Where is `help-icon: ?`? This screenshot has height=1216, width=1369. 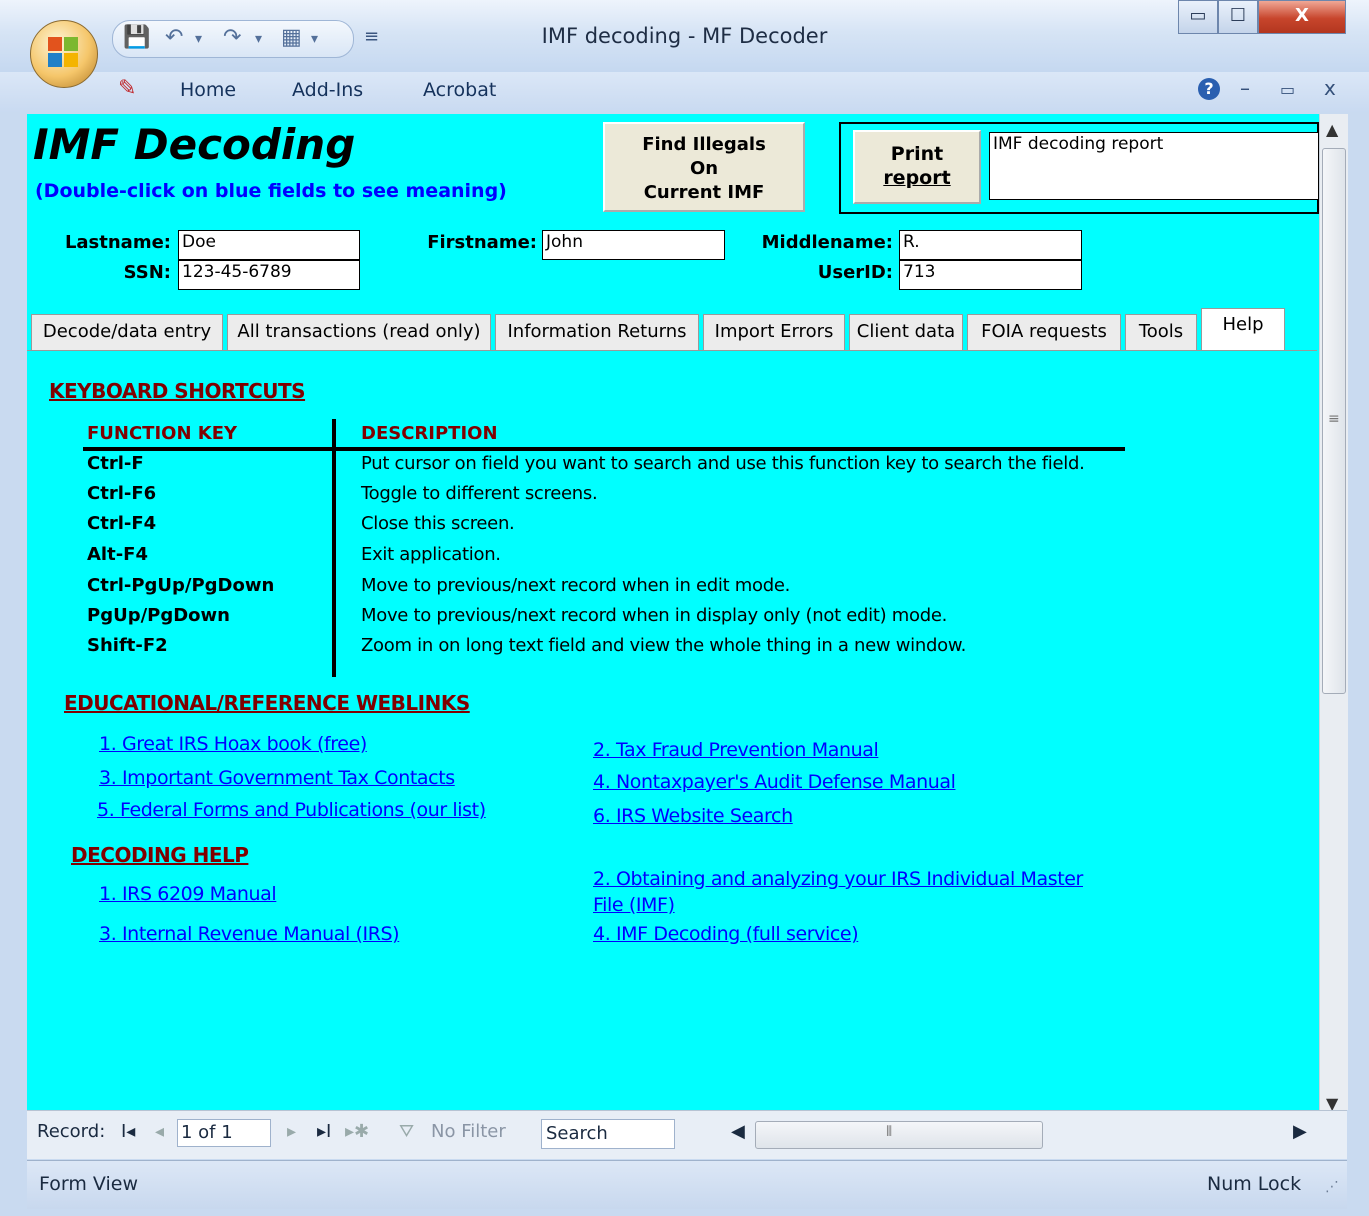 help-icon: ? is located at coordinates (1209, 89).